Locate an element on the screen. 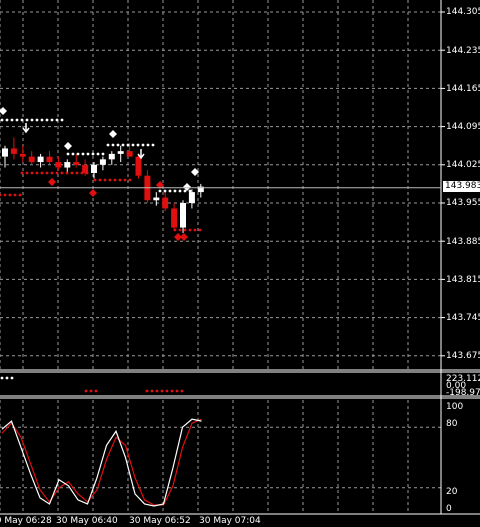  oscillator-main-line is located at coordinates (101, 462).